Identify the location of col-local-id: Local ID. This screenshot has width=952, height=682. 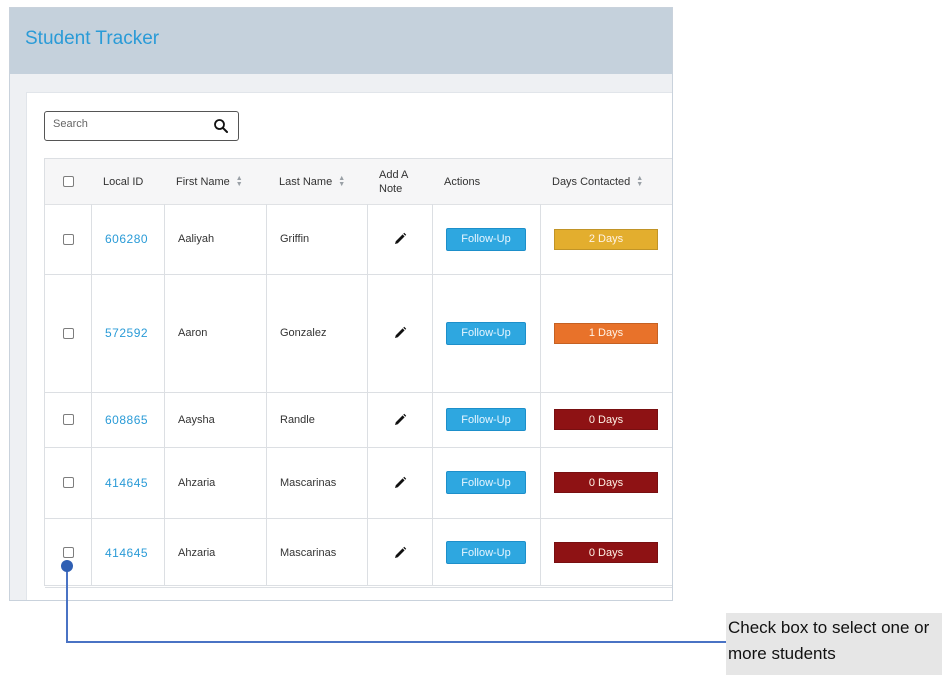
(123, 181).